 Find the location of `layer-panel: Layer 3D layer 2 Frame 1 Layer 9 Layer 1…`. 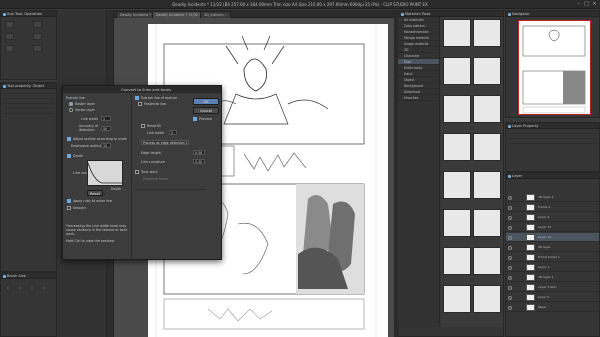

layer-panel: Layer 3D layer 2 Frame 1 Layer 9 Layer 1… is located at coordinates (552, 254).